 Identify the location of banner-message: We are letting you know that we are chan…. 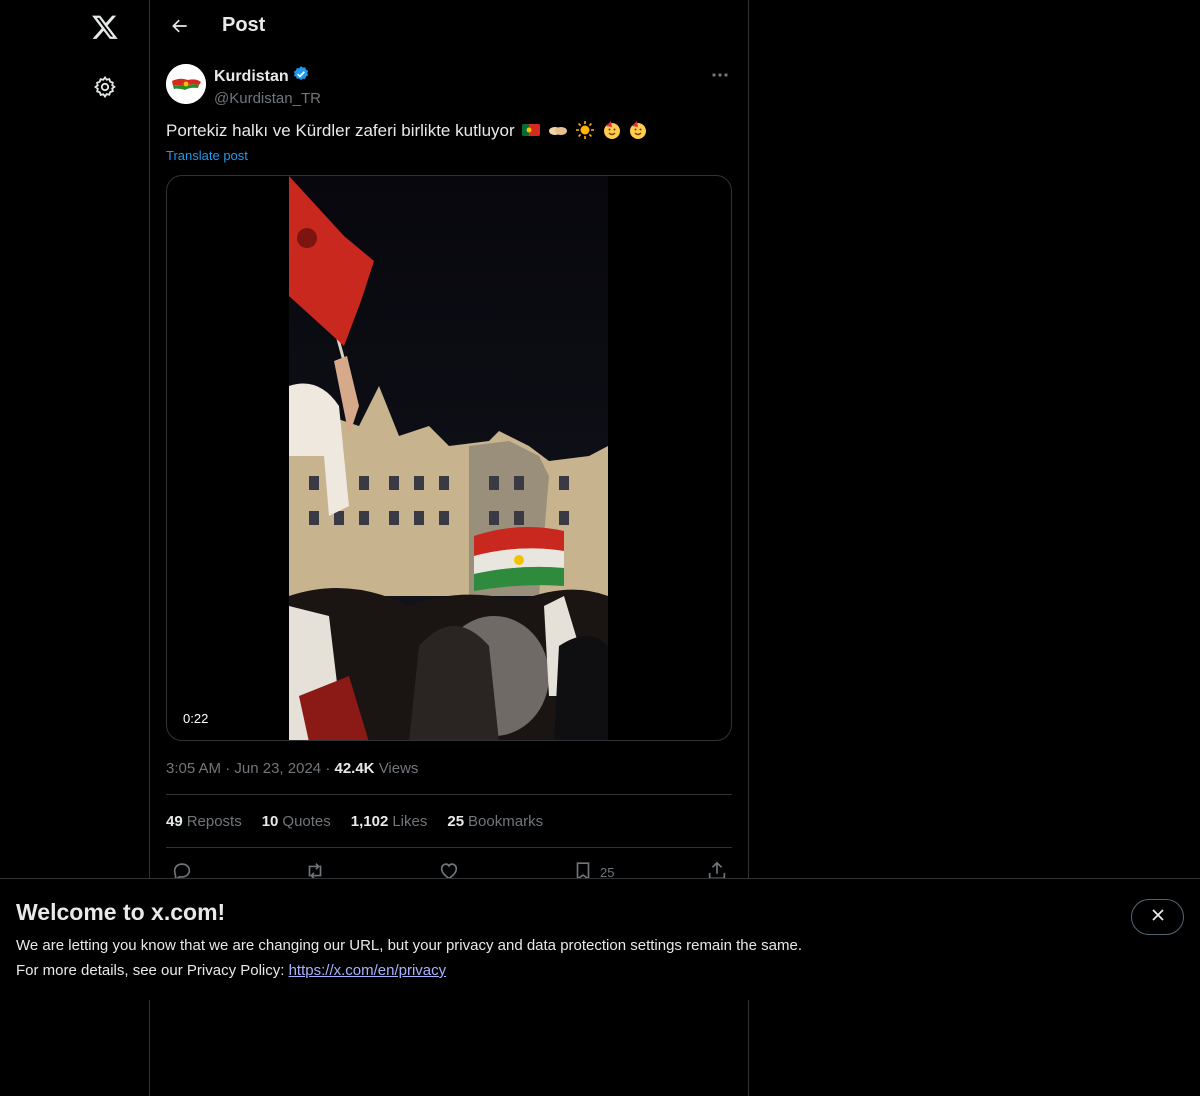
(409, 945).